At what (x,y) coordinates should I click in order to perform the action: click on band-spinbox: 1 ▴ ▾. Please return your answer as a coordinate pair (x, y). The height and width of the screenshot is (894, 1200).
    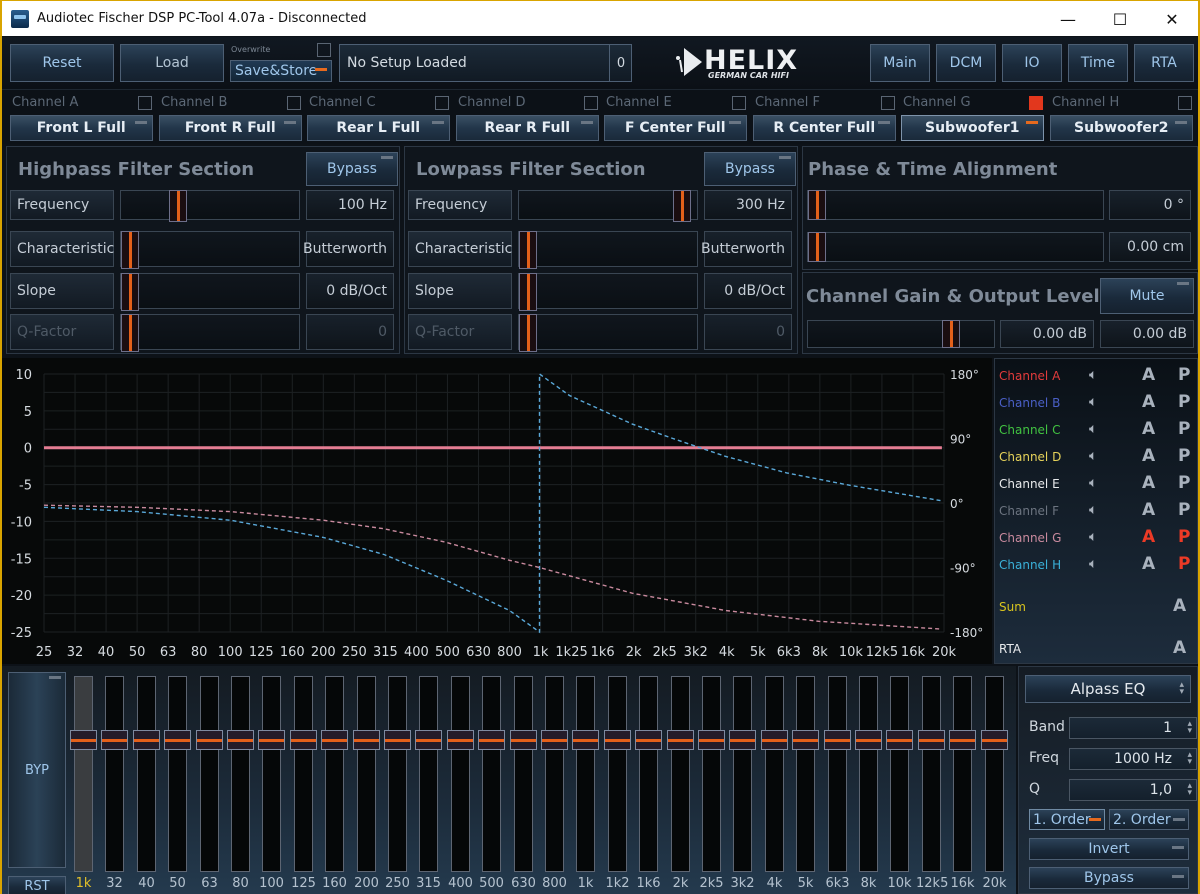
    Looking at the image, I should click on (1133, 728).